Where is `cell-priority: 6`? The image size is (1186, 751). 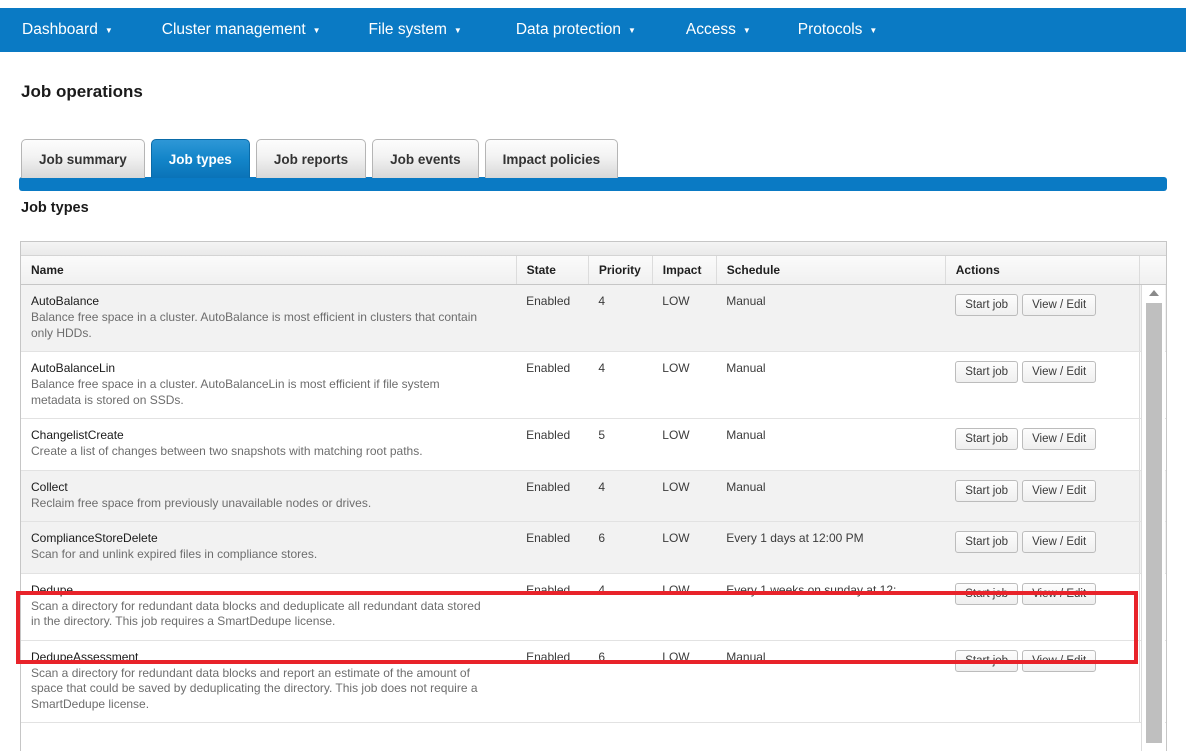 cell-priority: 6 is located at coordinates (620, 547).